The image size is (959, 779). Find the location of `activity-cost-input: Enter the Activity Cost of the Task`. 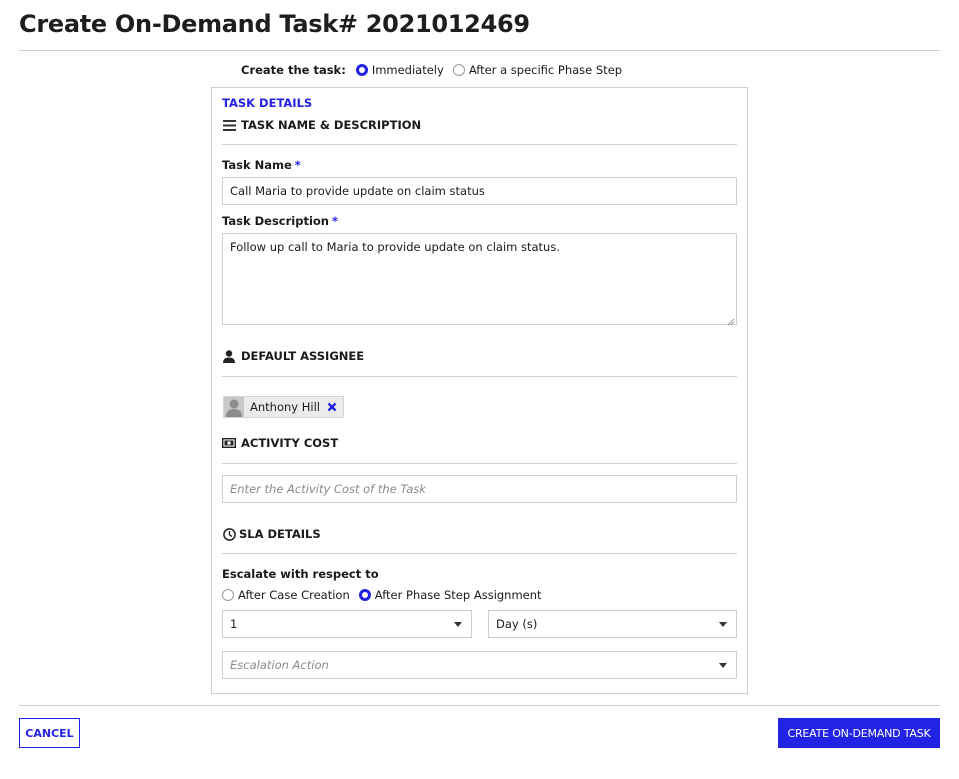

activity-cost-input: Enter the Activity Cost of the Task is located at coordinates (479, 489).